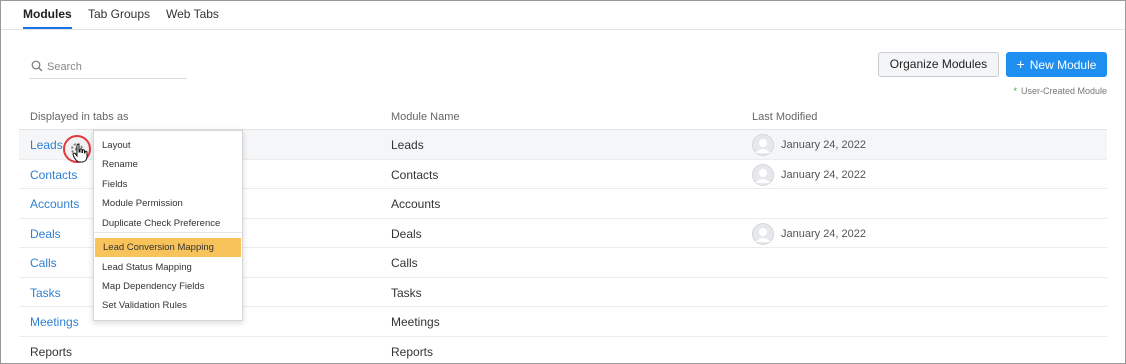  I want to click on tab-name-link: Contacts, so click(53, 175).